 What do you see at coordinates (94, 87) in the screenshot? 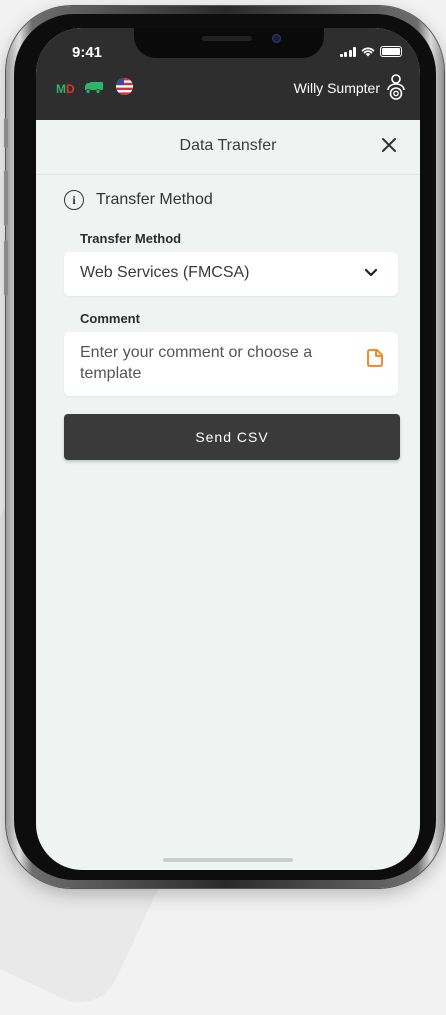
I see `truck-icon` at bounding box center [94, 87].